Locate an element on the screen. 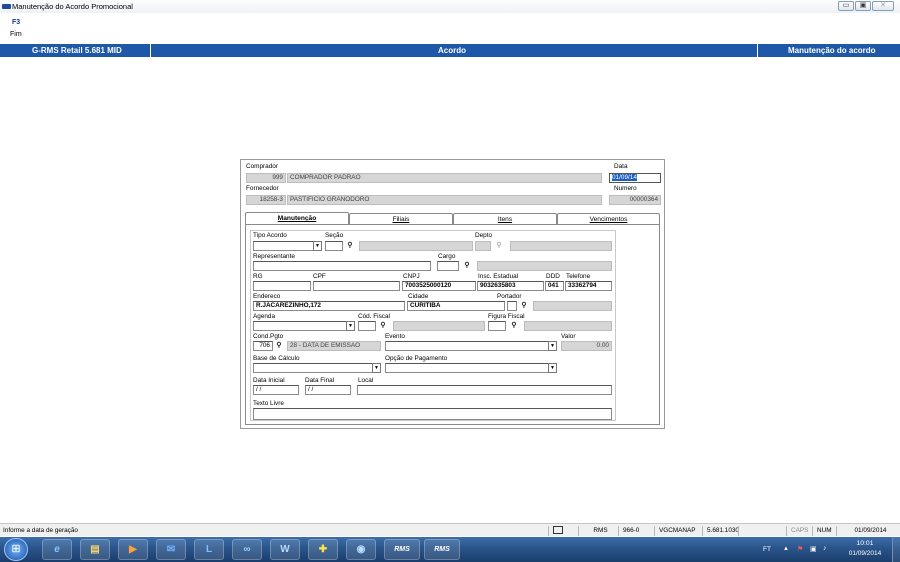  ie-icon: e is located at coordinates (57, 549).